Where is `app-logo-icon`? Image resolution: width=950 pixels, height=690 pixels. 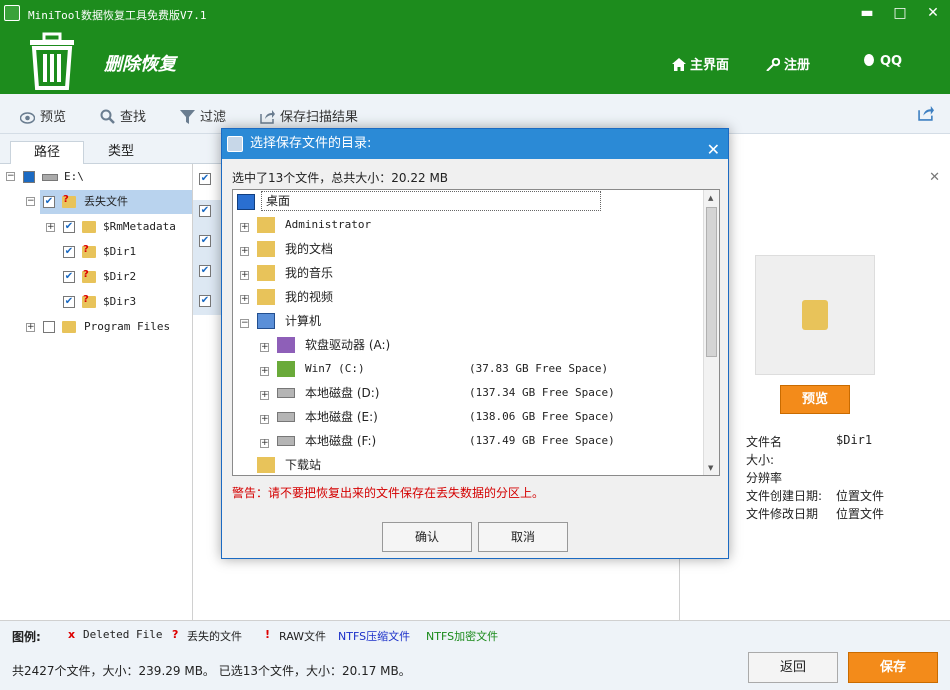
app-logo-icon is located at coordinates (12, 13).